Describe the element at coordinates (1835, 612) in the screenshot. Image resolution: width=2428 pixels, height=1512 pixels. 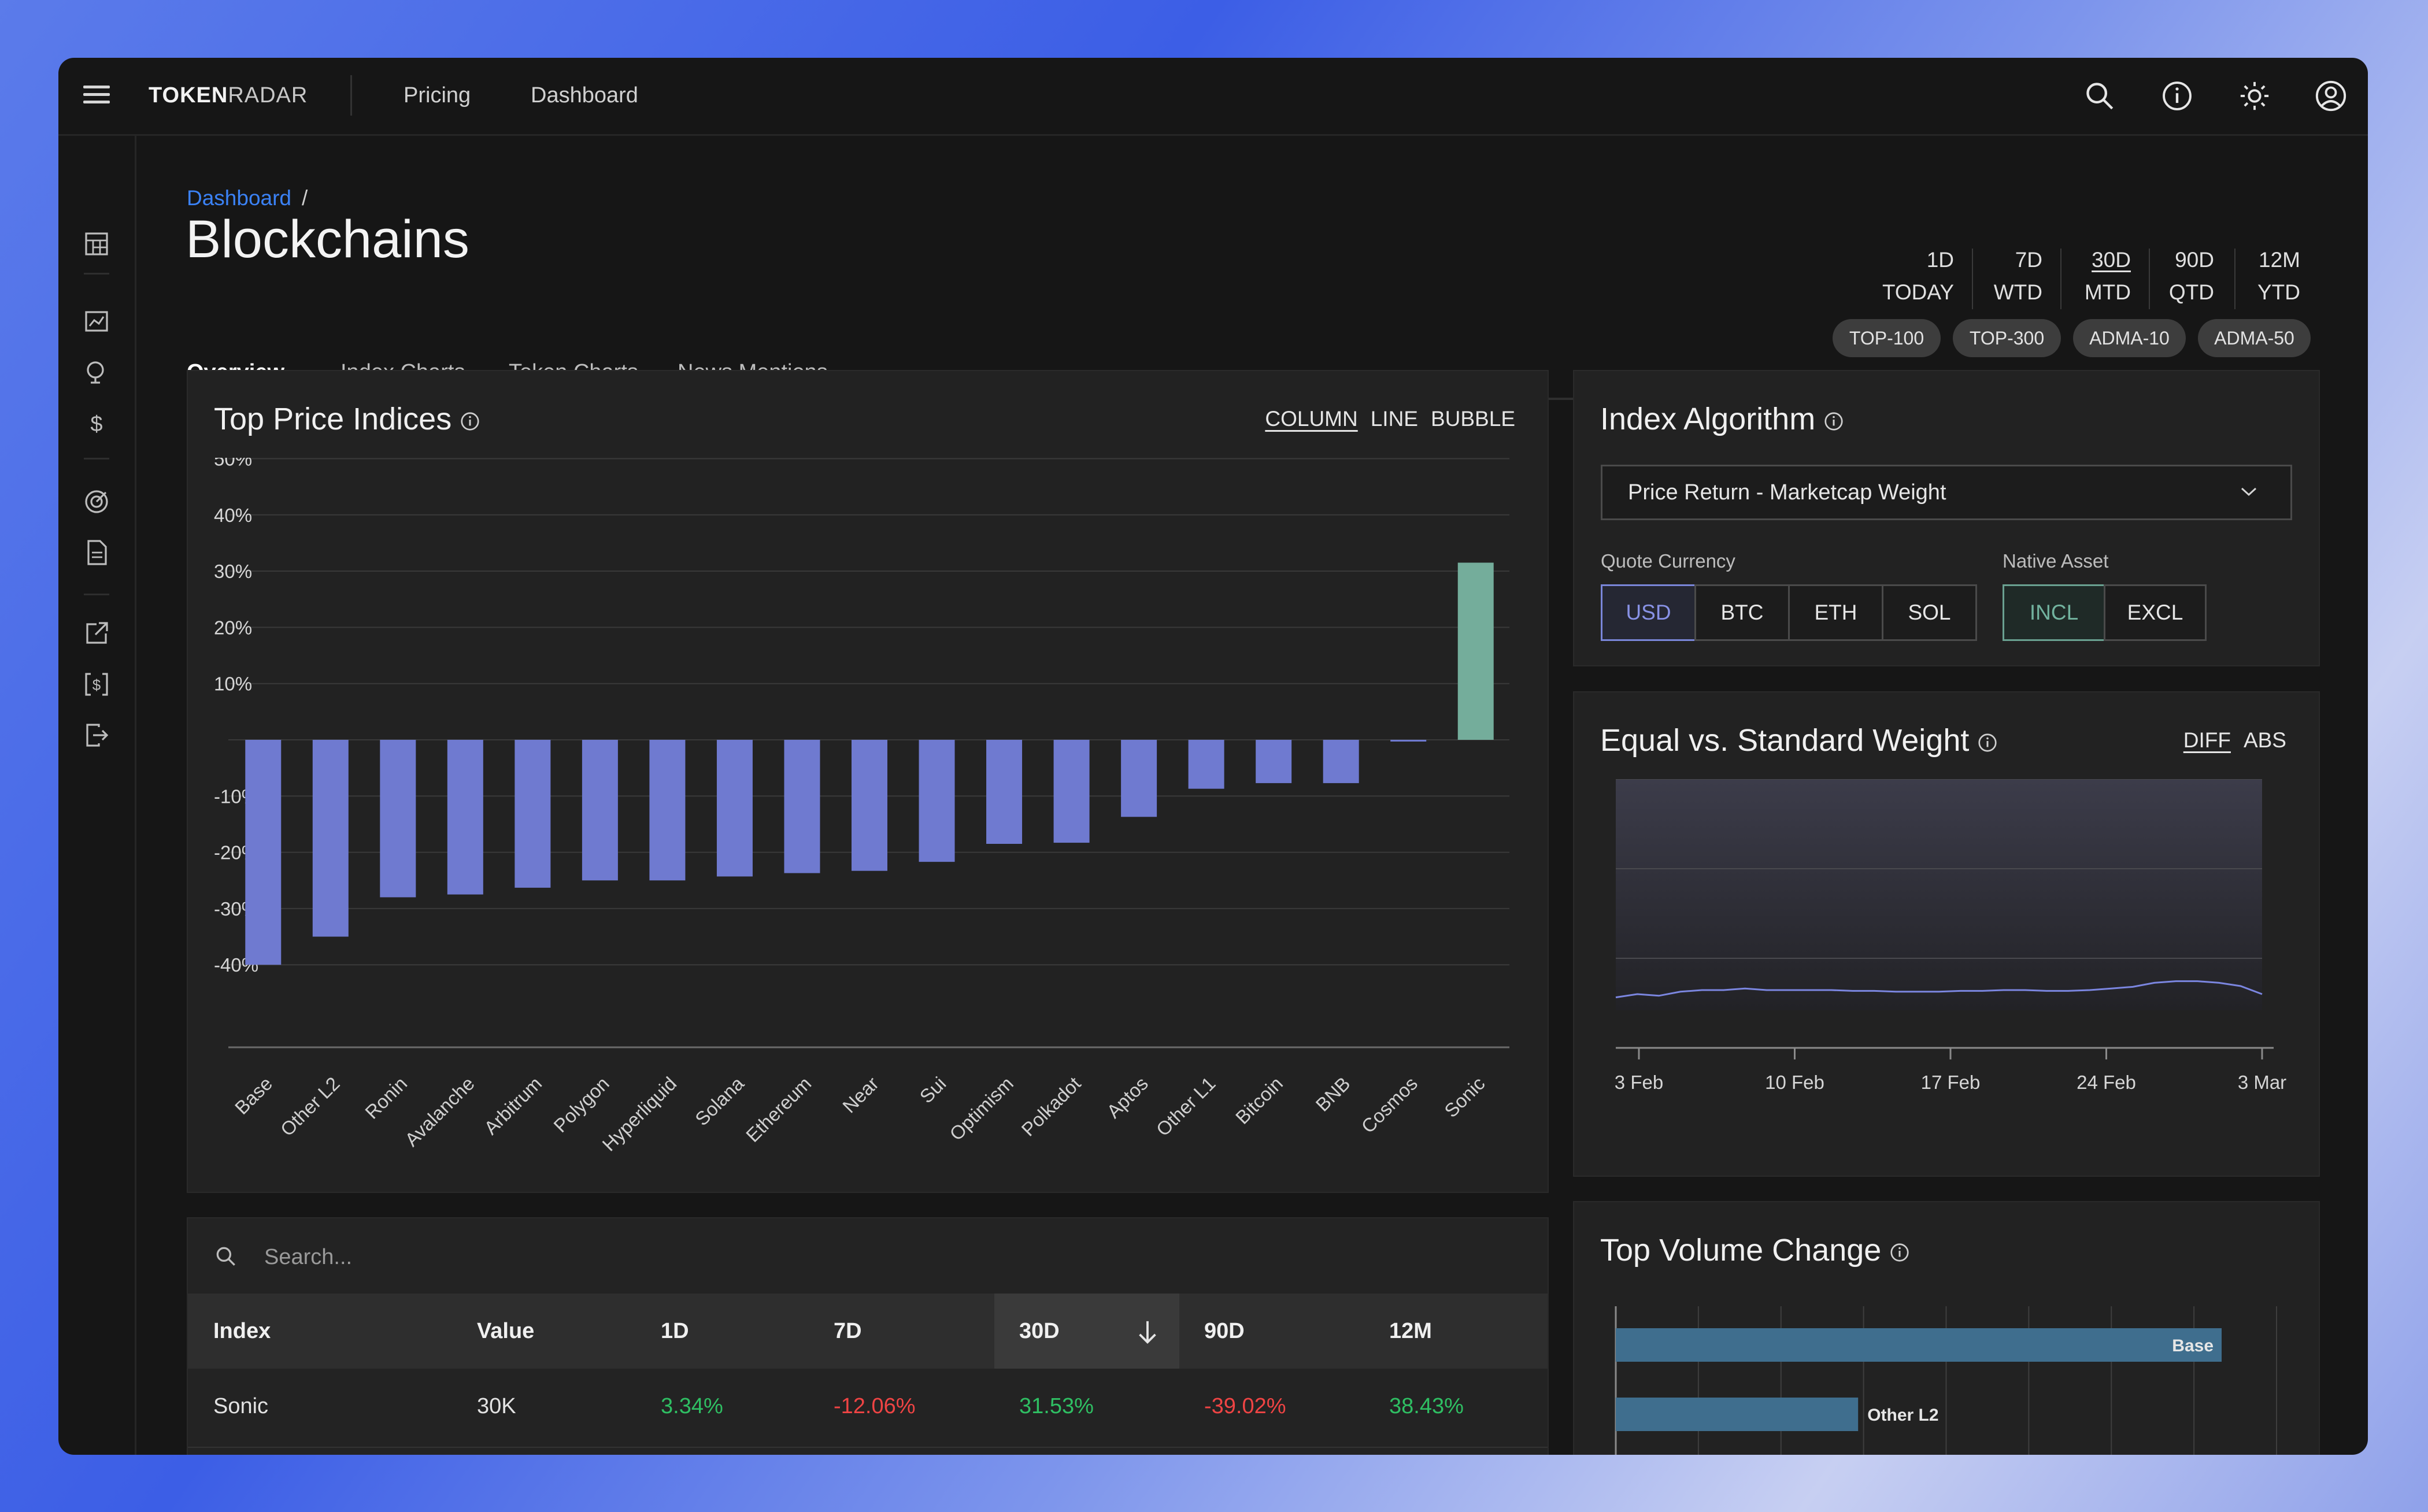
I see `quote-eth-button: ETH` at that location.